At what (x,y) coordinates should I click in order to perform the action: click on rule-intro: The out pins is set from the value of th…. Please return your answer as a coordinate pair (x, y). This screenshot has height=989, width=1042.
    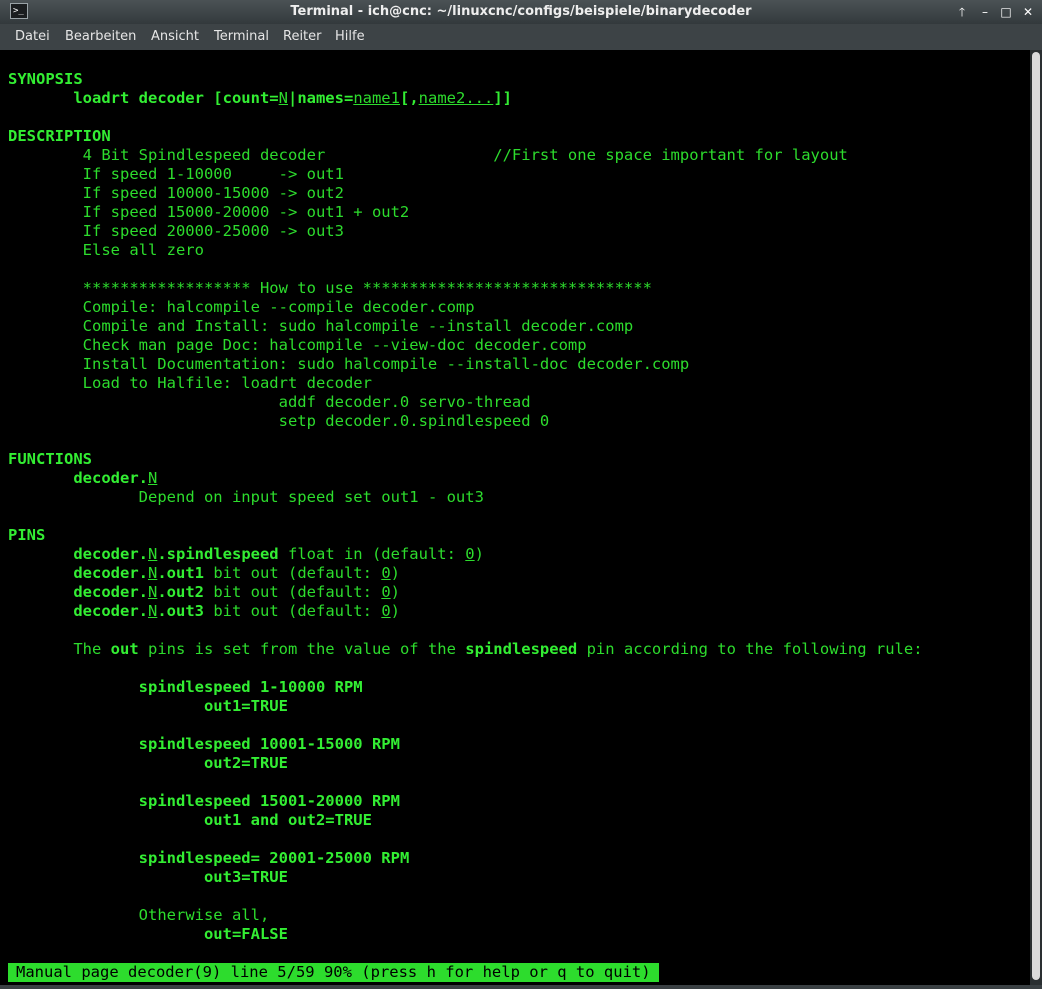
    Looking at the image, I should click on (498, 649).